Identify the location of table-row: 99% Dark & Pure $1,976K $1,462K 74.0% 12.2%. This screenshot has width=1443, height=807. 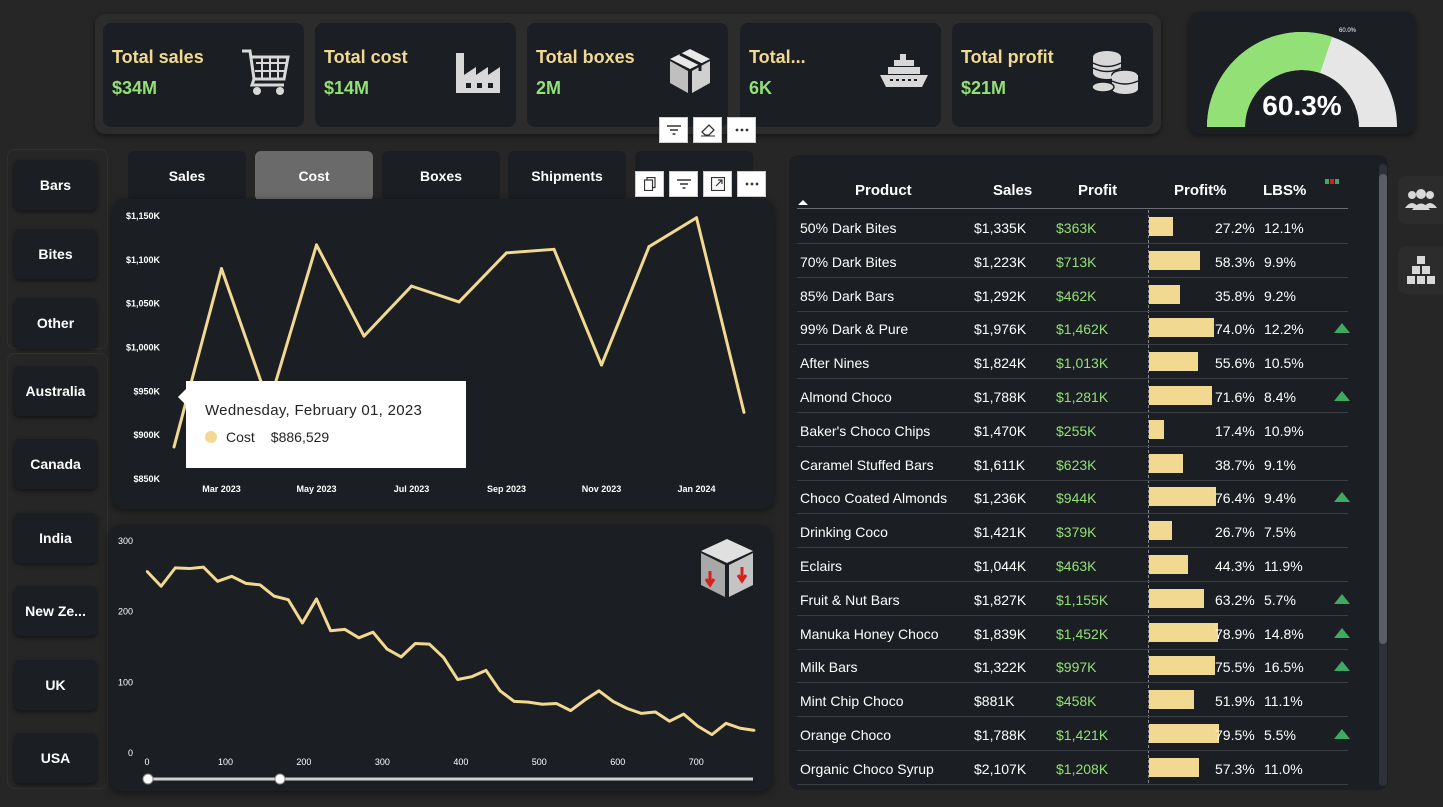
(1073, 328).